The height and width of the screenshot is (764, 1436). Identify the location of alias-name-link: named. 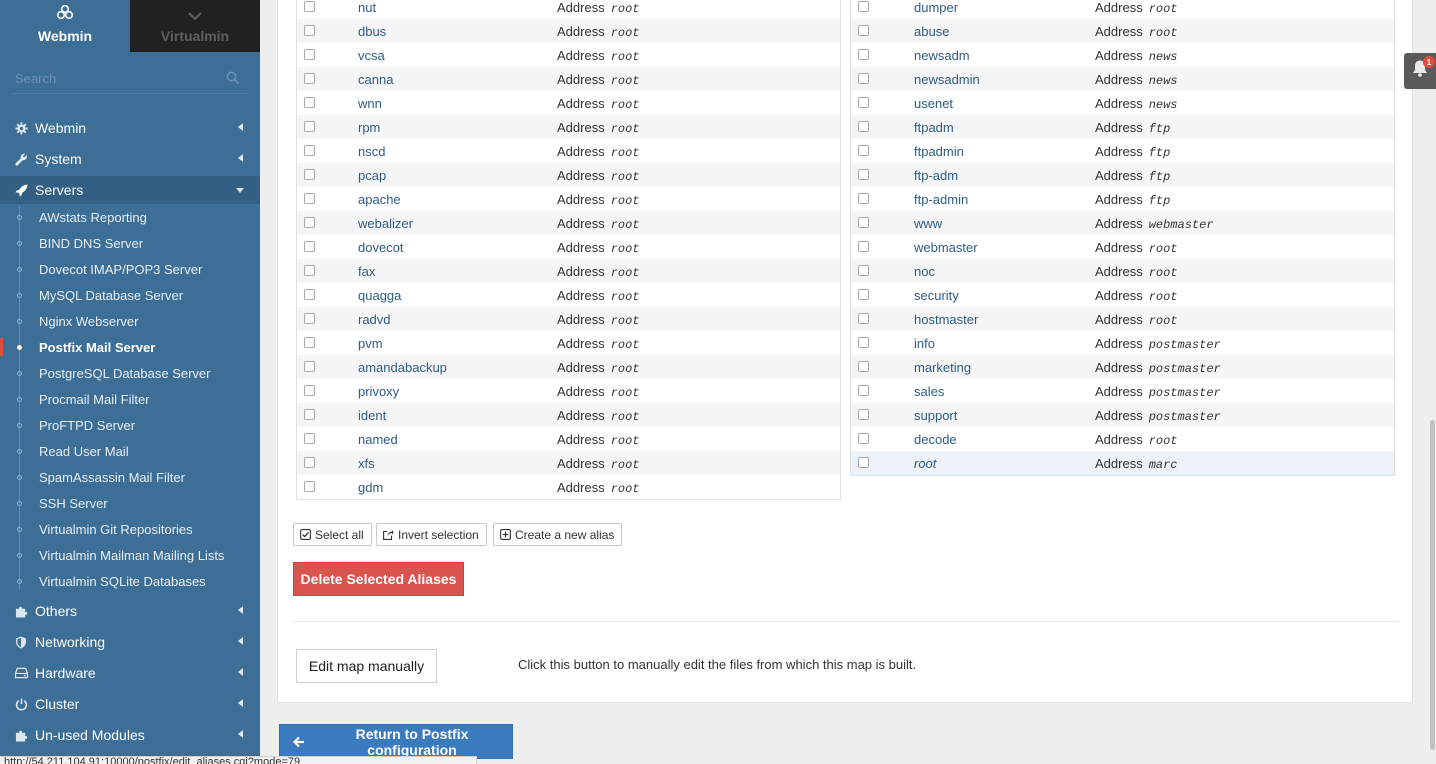
(378, 439).